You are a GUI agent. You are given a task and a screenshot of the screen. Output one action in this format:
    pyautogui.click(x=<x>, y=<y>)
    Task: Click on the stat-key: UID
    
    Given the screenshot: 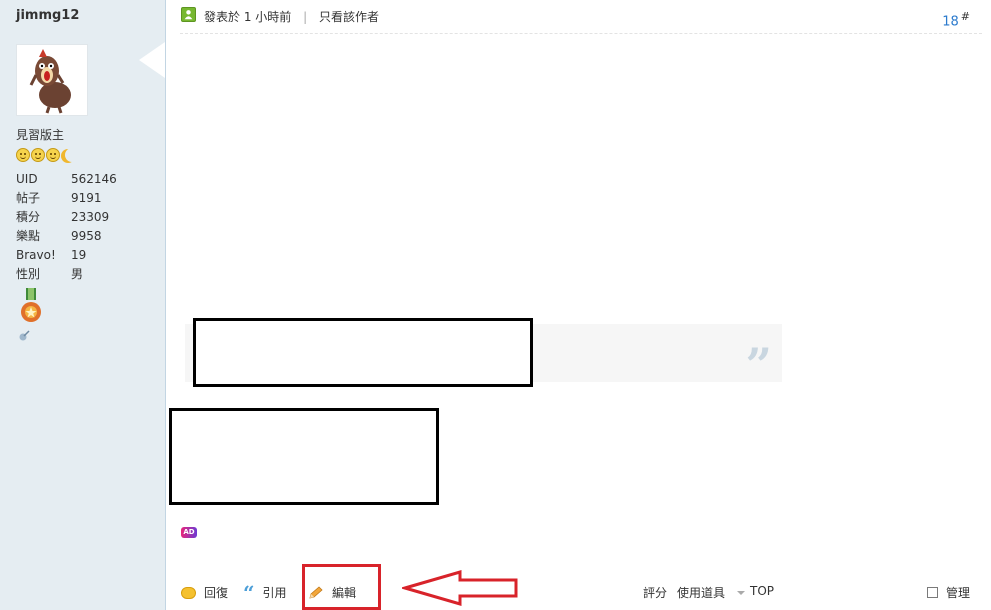 What is the action you would take?
    pyautogui.click(x=27, y=179)
    